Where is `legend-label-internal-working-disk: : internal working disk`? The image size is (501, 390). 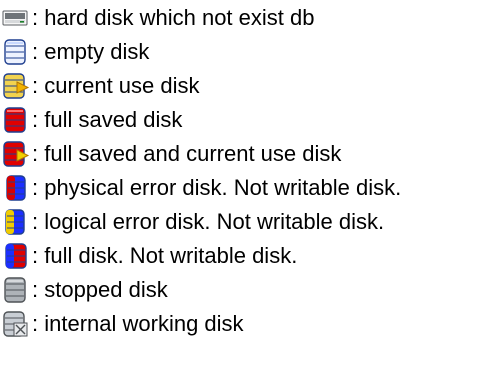 legend-label-internal-working-disk: : internal working disk is located at coordinates (138, 323).